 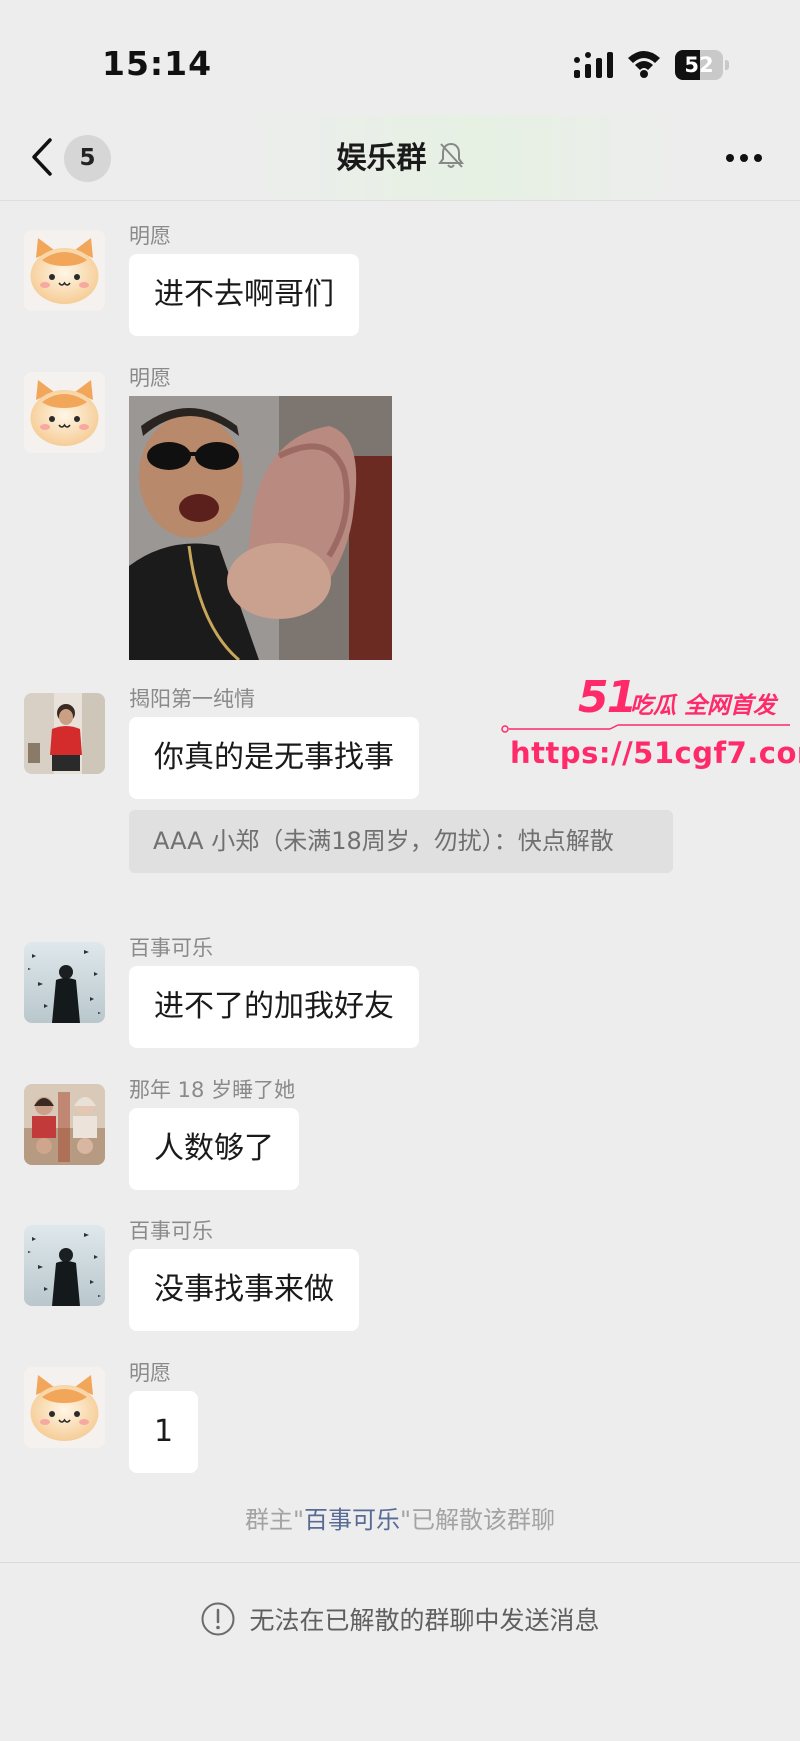 I want to click on message-bubble: 没事找事来做, so click(x=244, y=1290).